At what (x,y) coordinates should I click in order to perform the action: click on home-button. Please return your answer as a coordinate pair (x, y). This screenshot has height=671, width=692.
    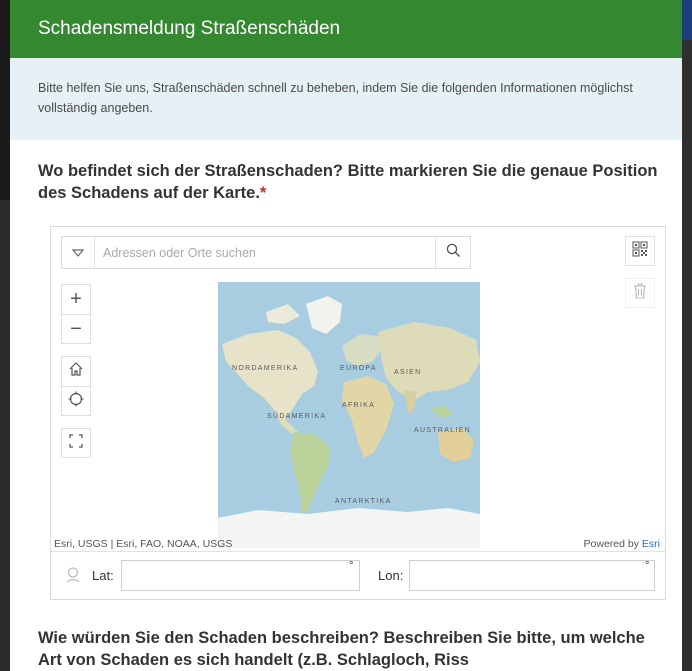
    Looking at the image, I should click on (76, 371).